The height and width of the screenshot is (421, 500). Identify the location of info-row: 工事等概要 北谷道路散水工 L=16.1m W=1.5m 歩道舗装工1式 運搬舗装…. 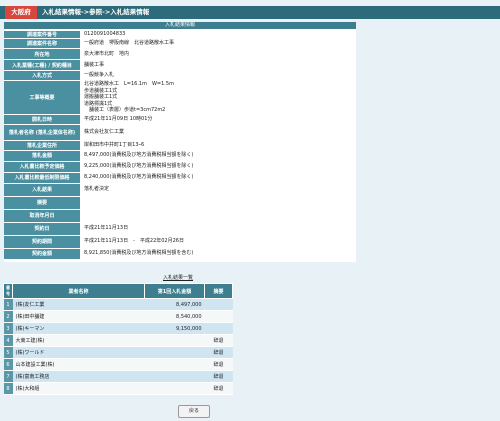
(180, 97).